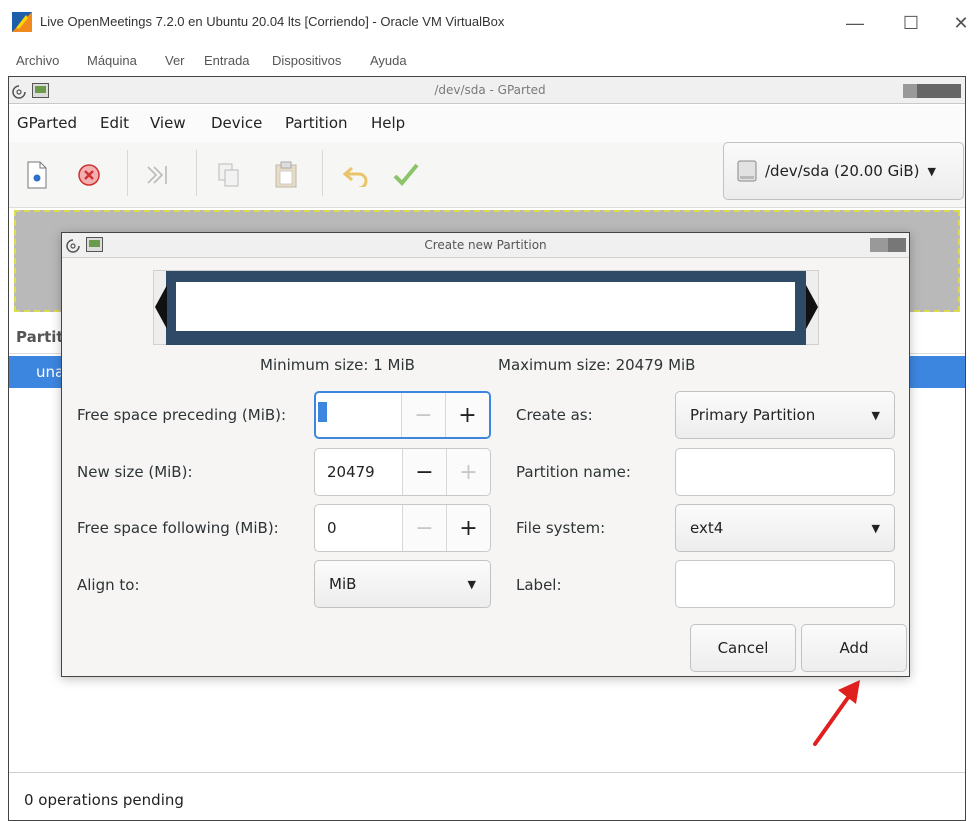  What do you see at coordinates (168, 123) in the screenshot?
I see `menu-view: View` at bounding box center [168, 123].